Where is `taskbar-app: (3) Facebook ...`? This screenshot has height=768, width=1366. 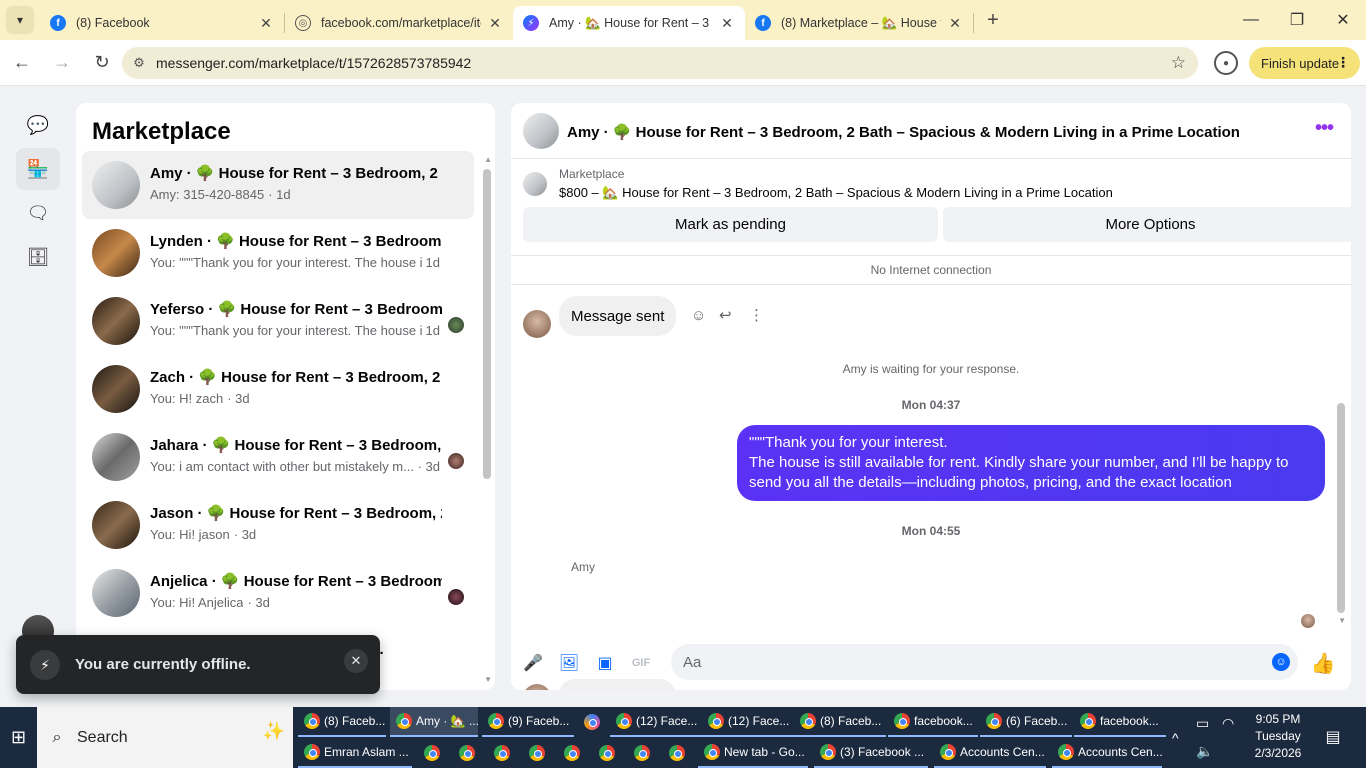
taskbar-app: (3) Facebook ... is located at coordinates (871, 753).